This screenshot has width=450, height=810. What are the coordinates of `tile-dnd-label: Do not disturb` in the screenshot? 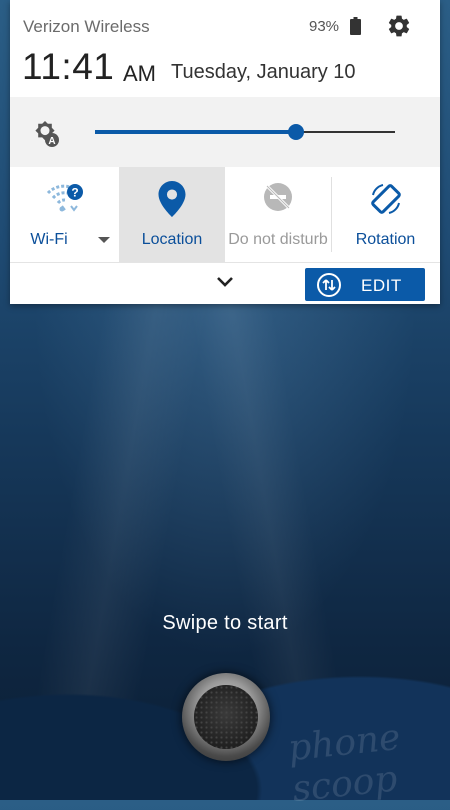 It's located at (278, 239).